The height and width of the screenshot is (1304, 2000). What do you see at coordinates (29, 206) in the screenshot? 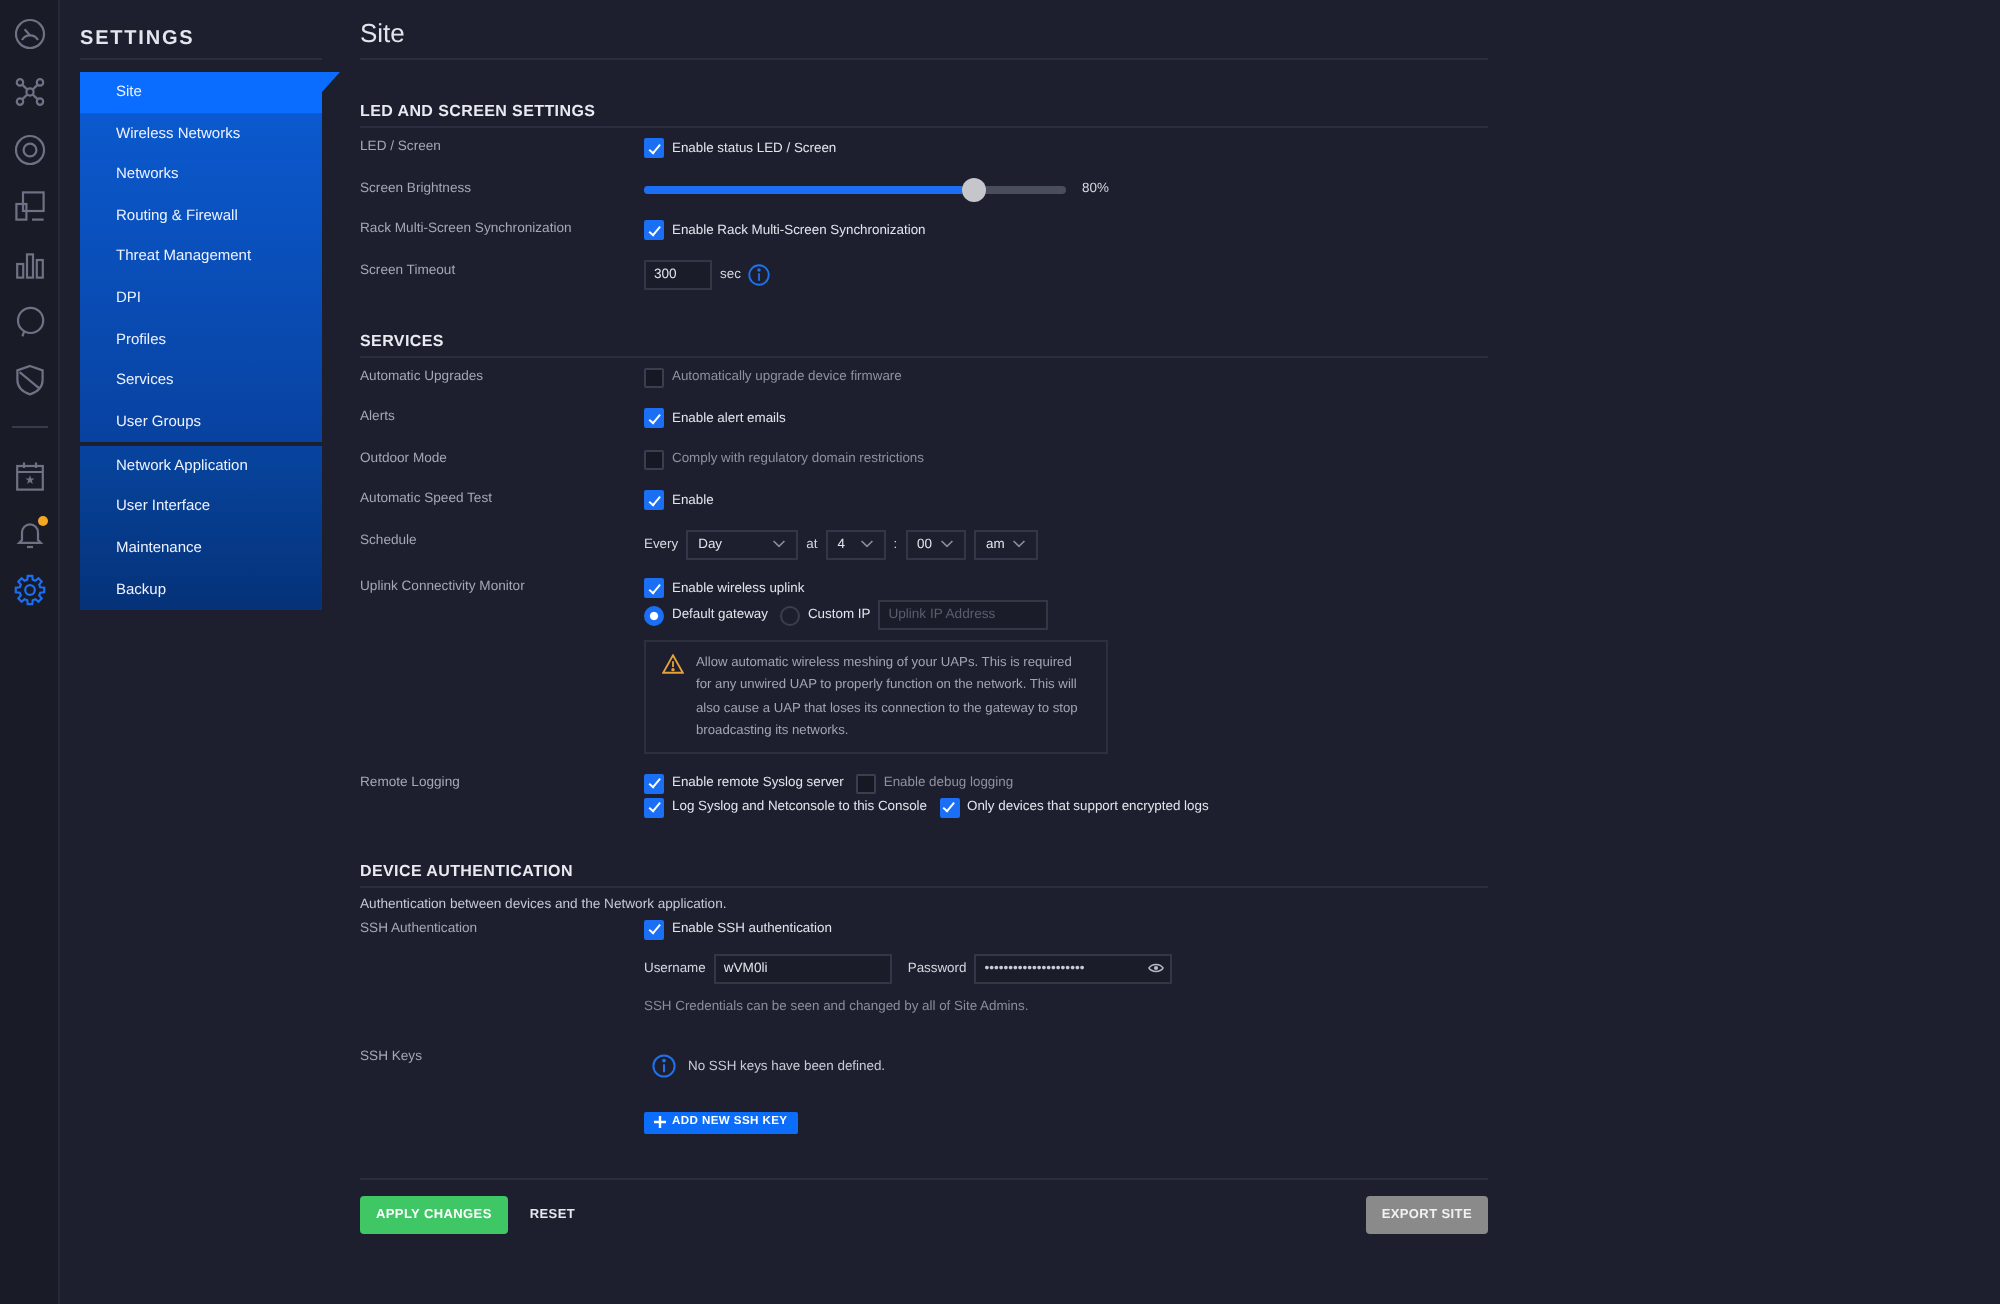
I see `devices-icon` at bounding box center [29, 206].